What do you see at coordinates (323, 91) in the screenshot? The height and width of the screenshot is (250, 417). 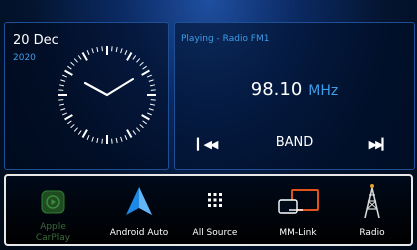 I see `frequency-unit: MHz` at bounding box center [323, 91].